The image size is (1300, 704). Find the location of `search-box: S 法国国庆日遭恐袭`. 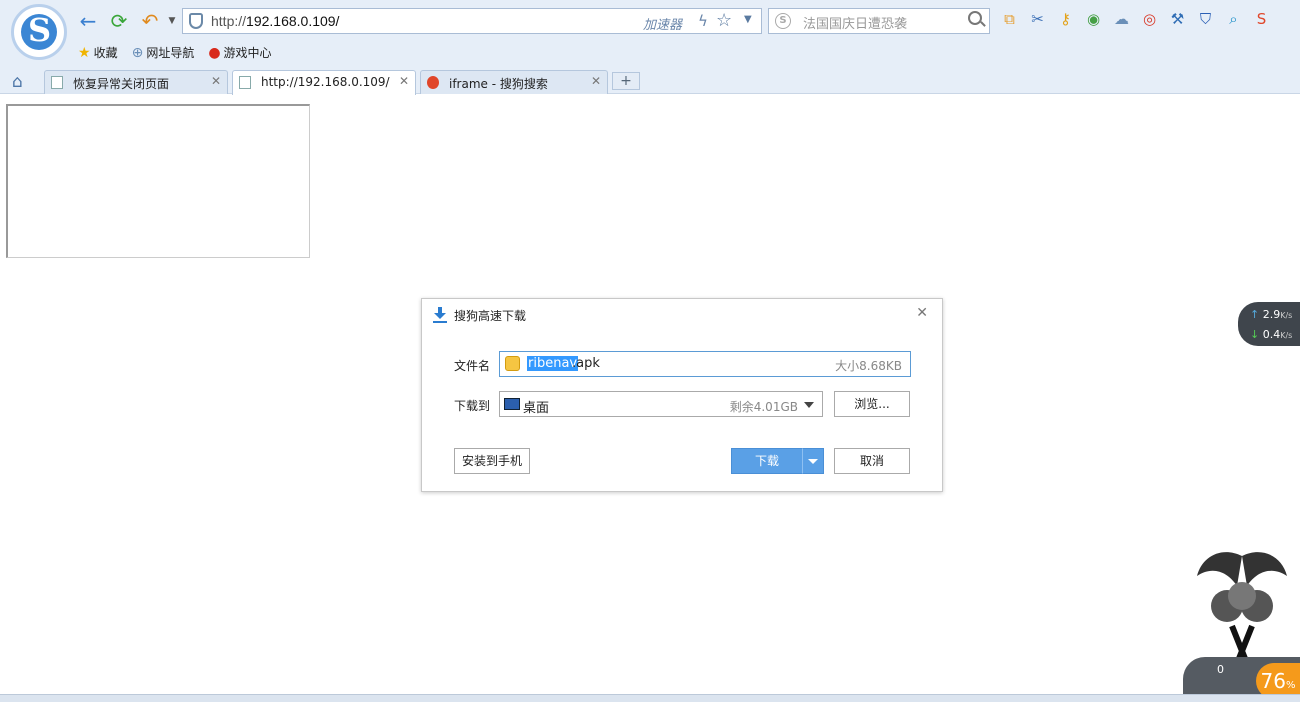

search-box: S 法国国庆日遭恐袭 is located at coordinates (879, 21).